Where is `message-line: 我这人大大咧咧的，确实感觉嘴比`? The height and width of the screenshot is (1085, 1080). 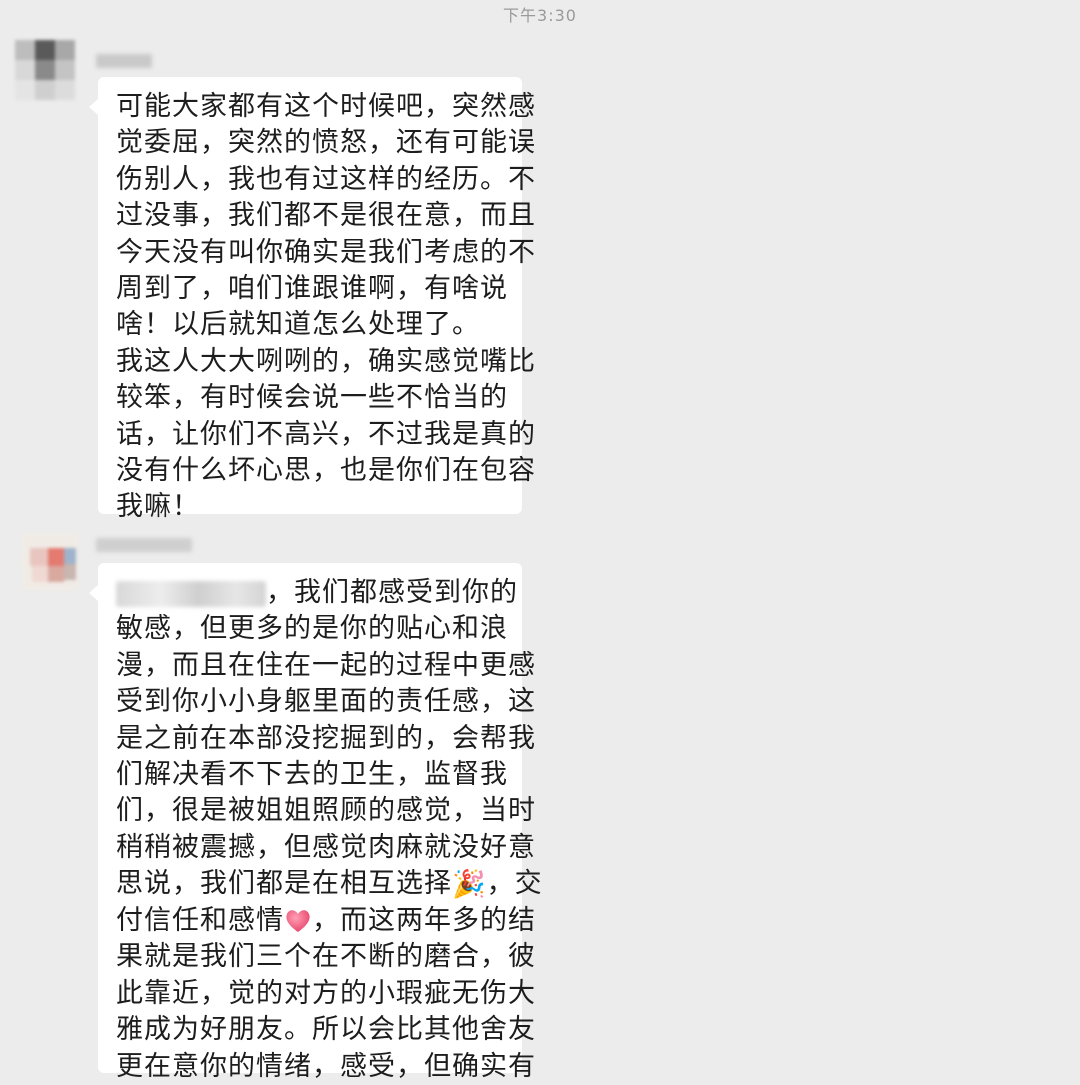 message-line: 我这人大大咧咧的，确实感觉嘴比 is located at coordinates (326, 361).